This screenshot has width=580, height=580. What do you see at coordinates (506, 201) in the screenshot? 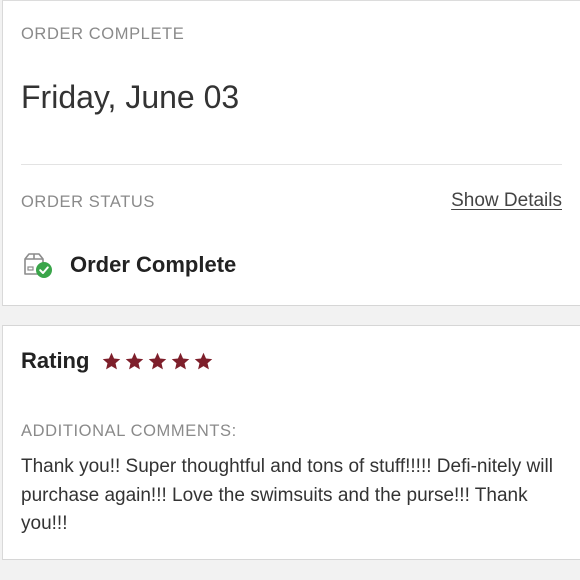
I see `show-details-link: Show Details` at bounding box center [506, 201].